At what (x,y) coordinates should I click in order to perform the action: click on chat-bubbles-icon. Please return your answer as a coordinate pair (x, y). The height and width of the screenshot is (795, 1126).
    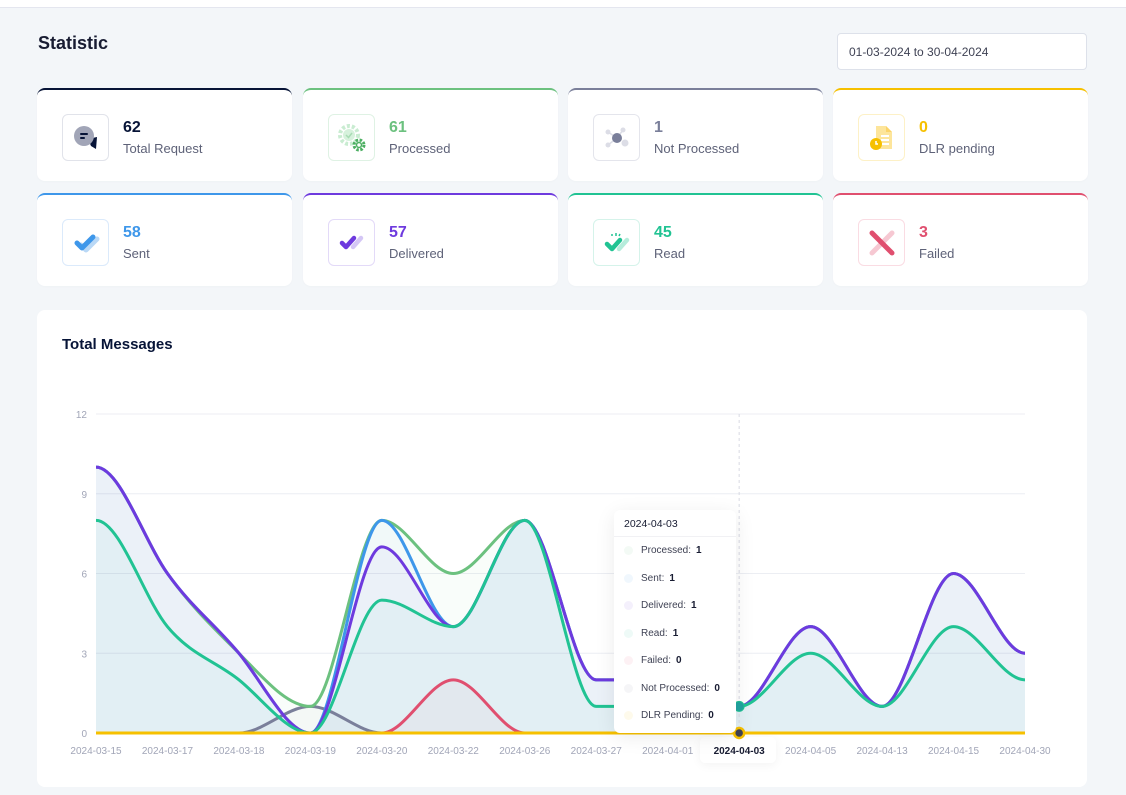
    Looking at the image, I should click on (85, 137).